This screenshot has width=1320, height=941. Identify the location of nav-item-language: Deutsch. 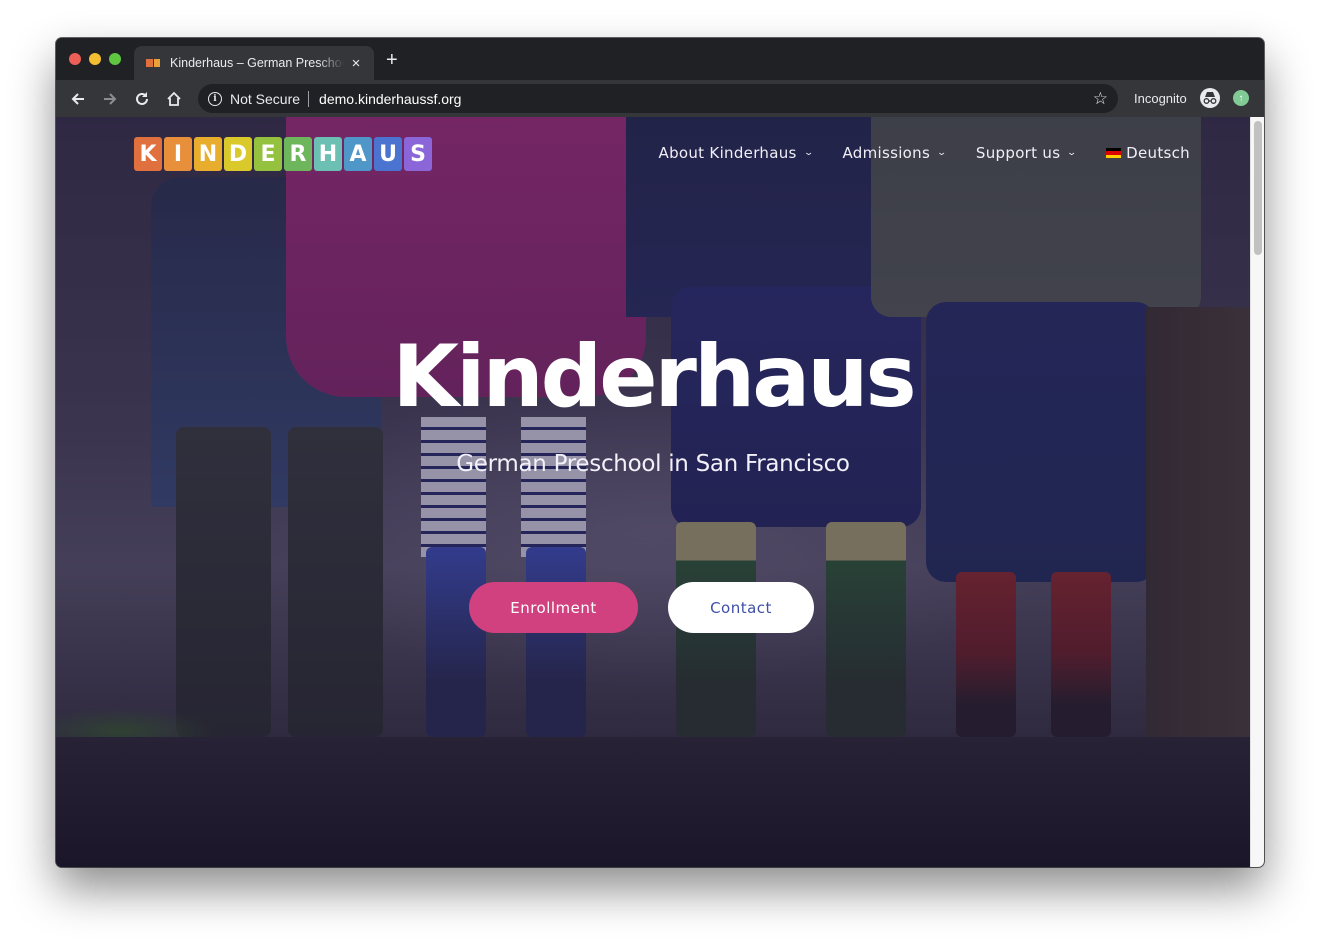
(1148, 153).